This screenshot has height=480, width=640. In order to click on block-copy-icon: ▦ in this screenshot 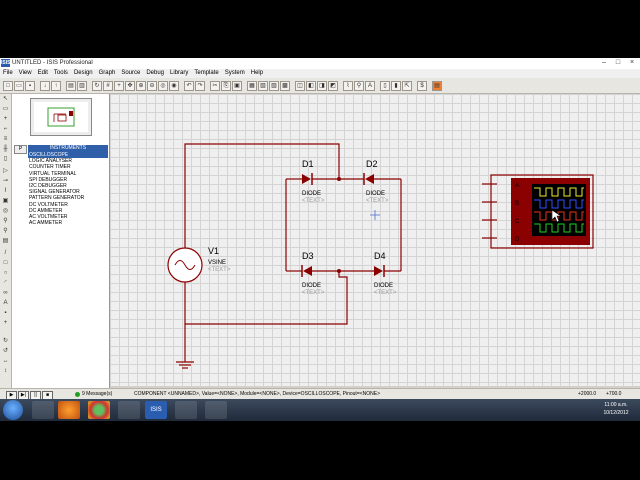, I will do `click(252, 86)`.